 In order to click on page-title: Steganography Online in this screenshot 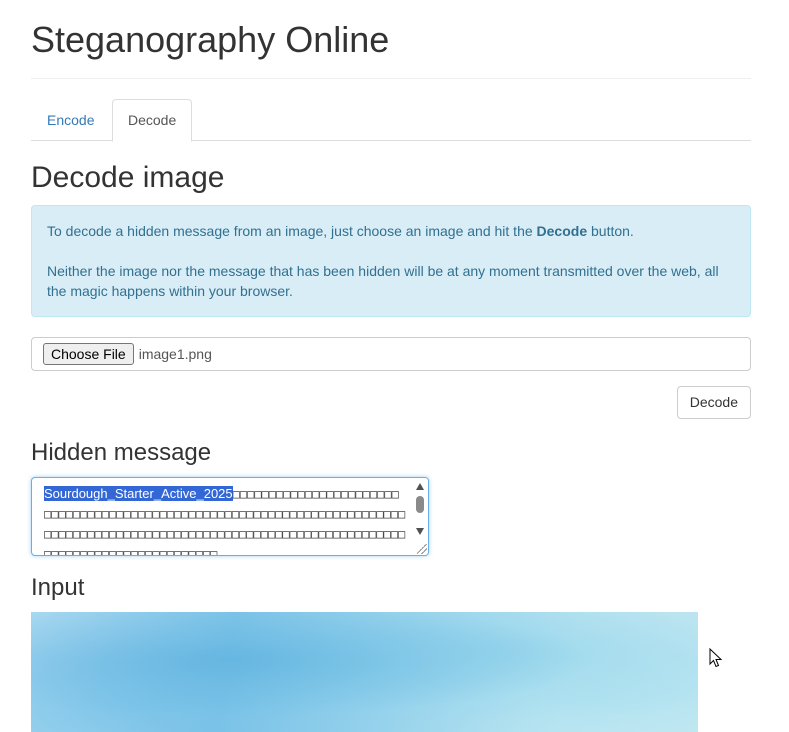, I will do `click(210, 39)`.